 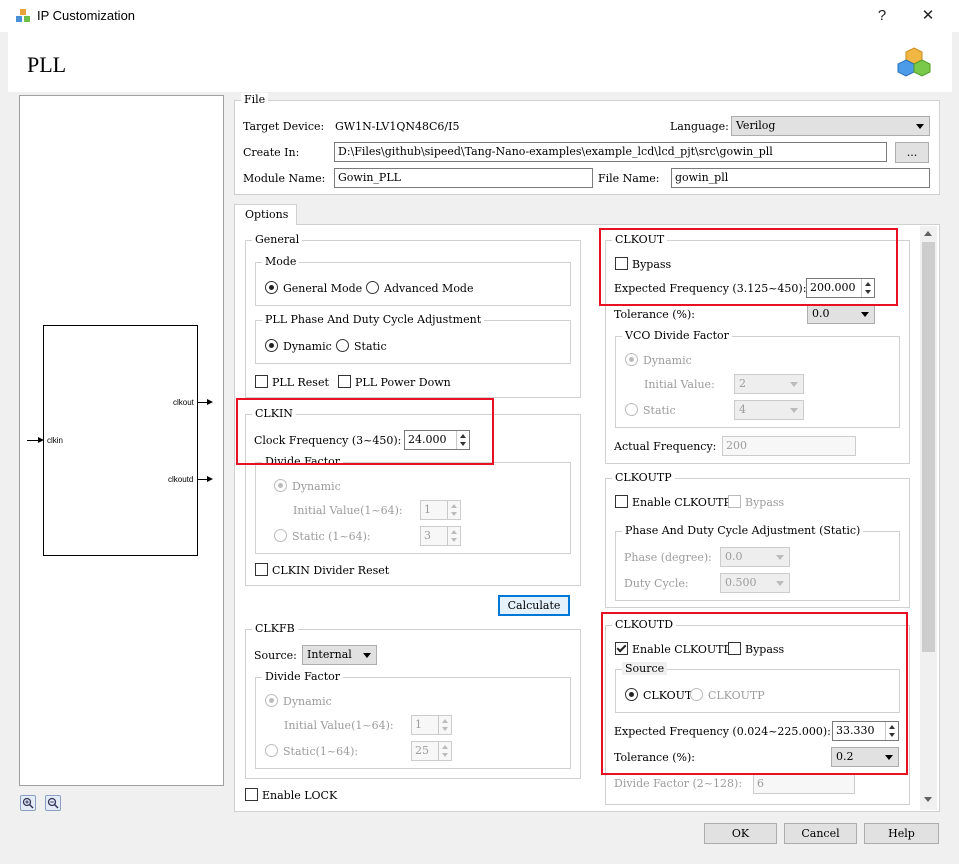 I want to click on clkoutp-duty-value: 0.500, so click(x=741, y=582).